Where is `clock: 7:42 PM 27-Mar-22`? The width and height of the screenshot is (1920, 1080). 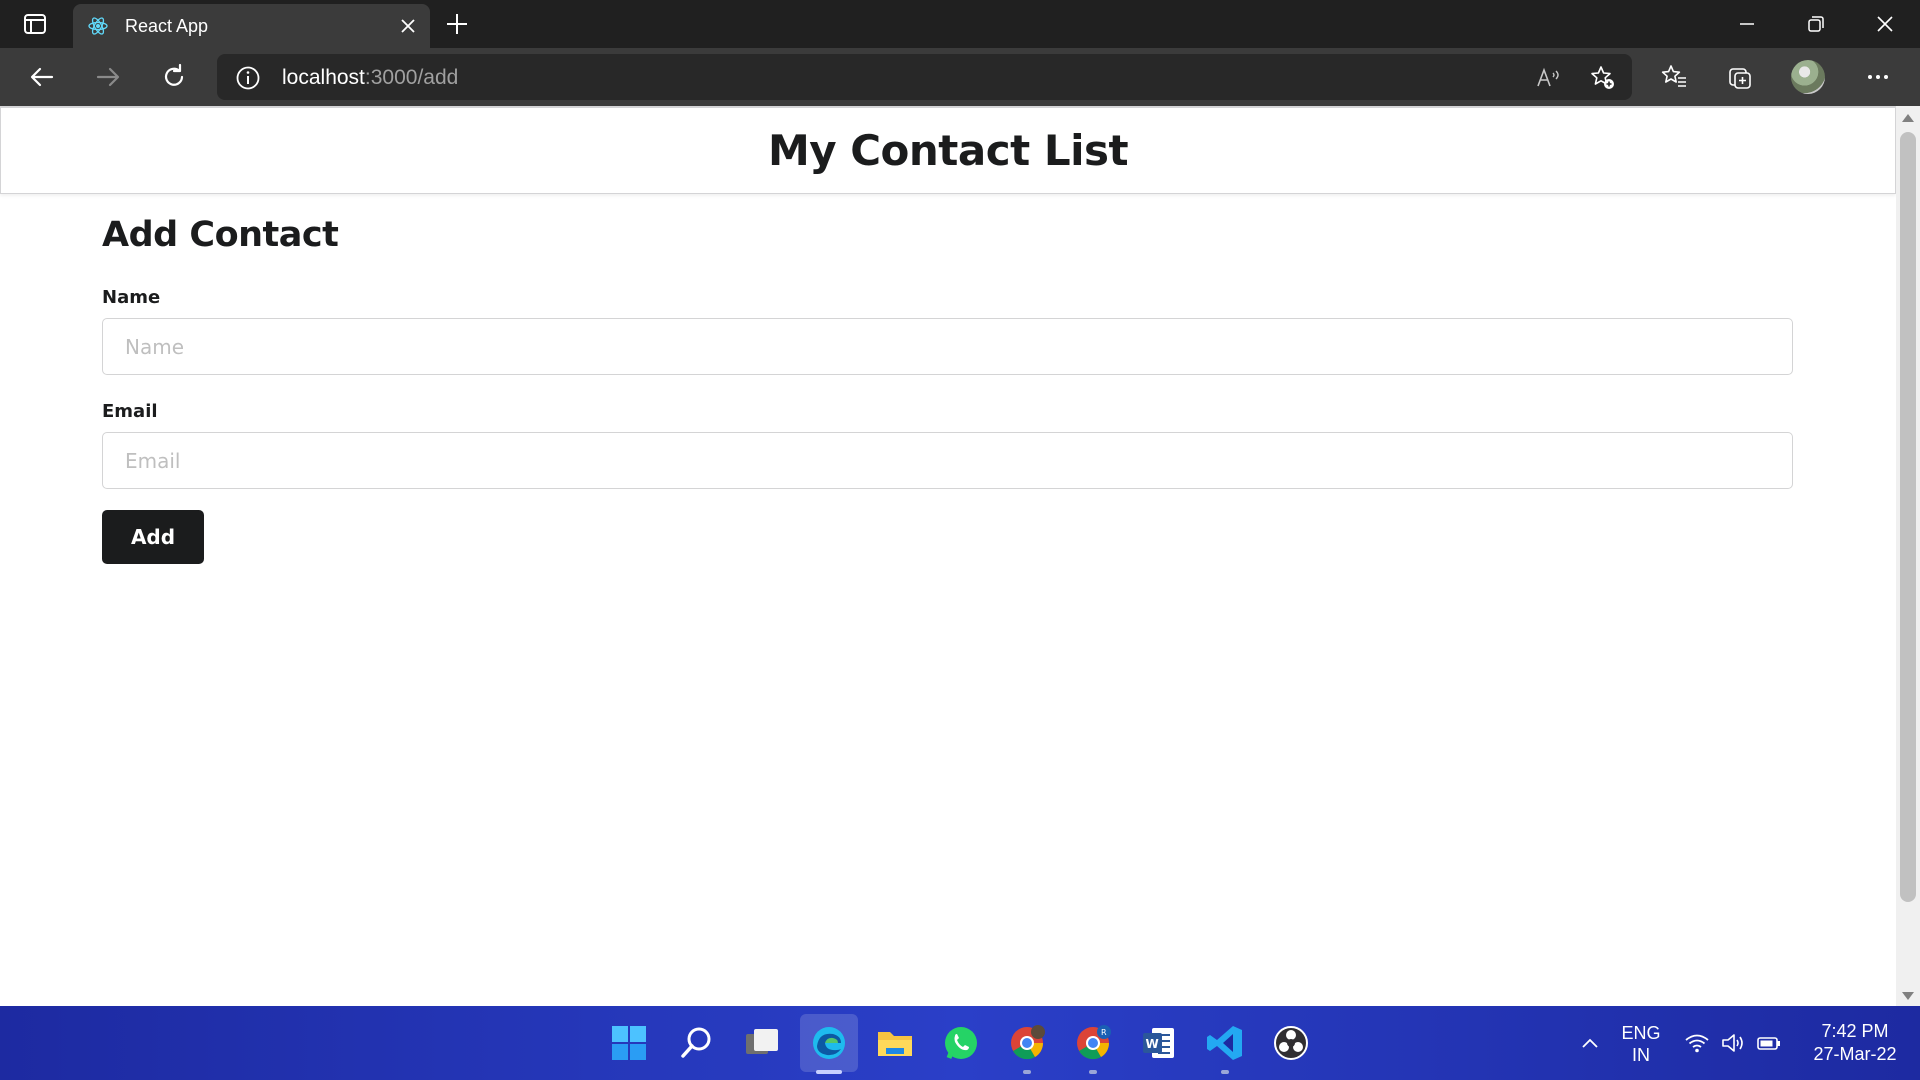 clock: 7:42 PM 27-Mar-22 is located at coordinates (1855, 1043).